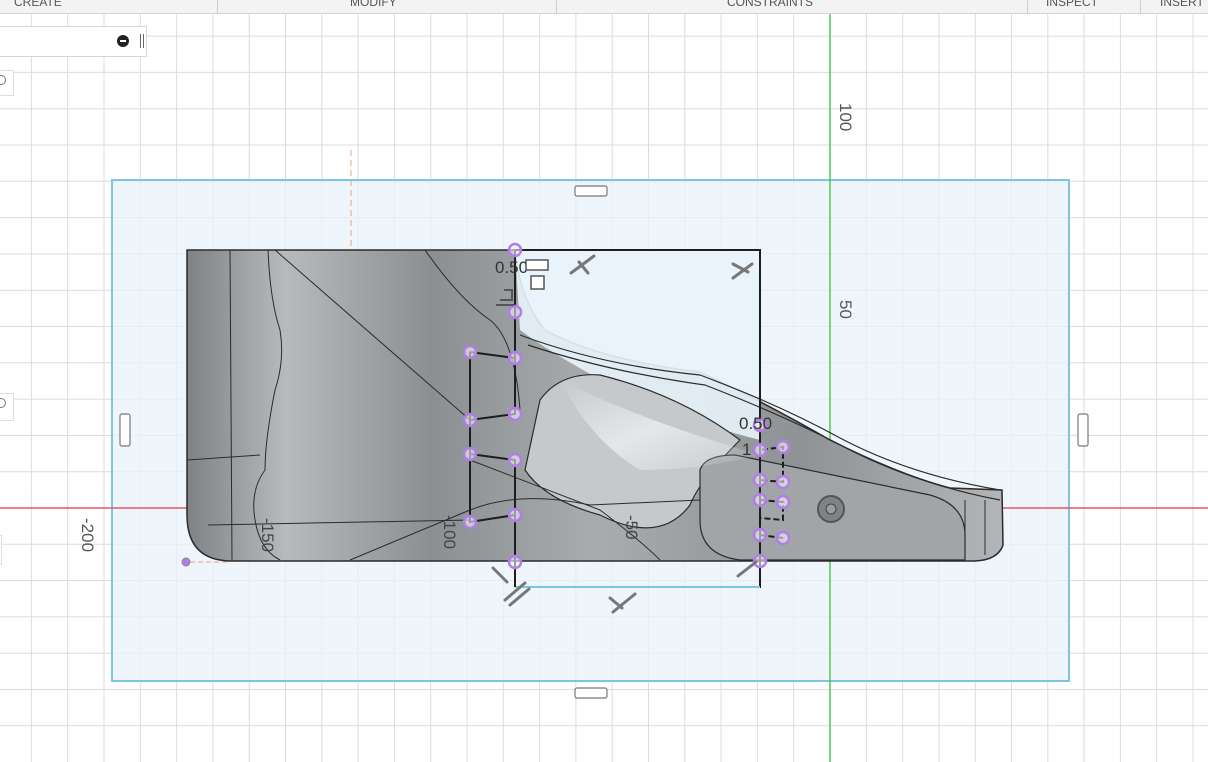  I want to click on tab-inspect: INSPECT, so click(1072, 4).